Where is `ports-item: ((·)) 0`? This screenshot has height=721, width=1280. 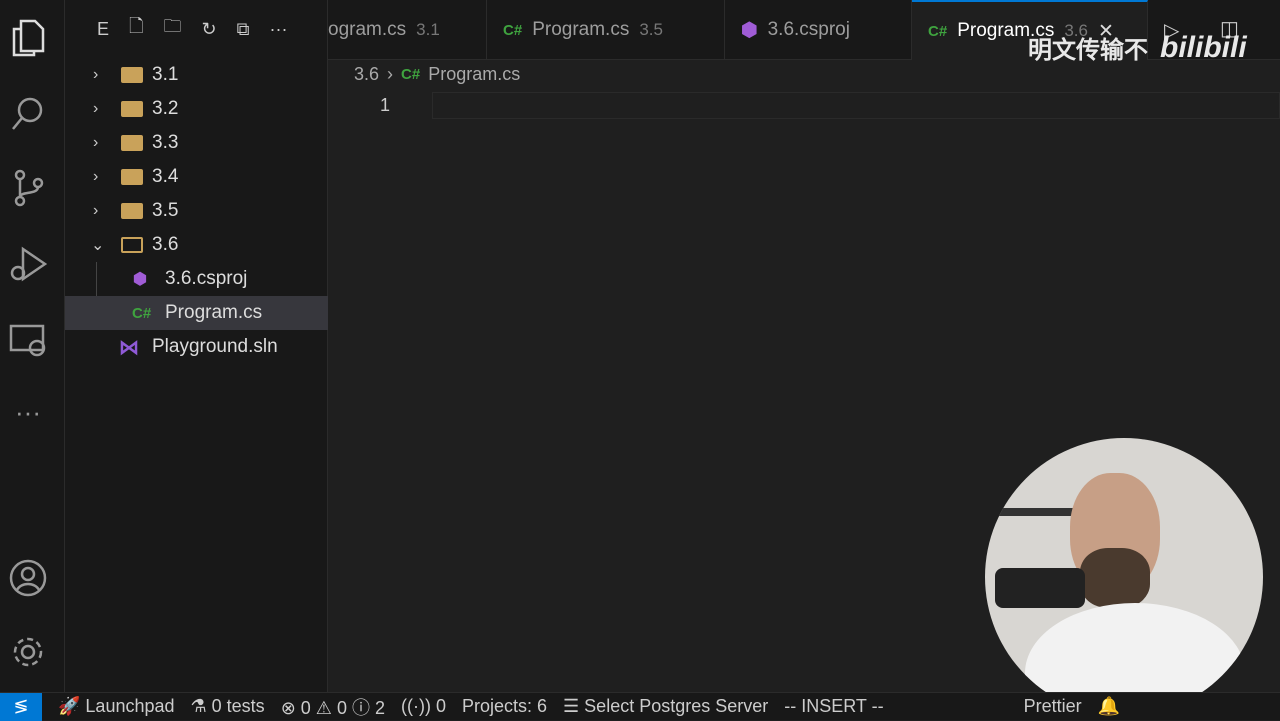
ports-item: ((·)) 0 is located at coordinates (423, 706).